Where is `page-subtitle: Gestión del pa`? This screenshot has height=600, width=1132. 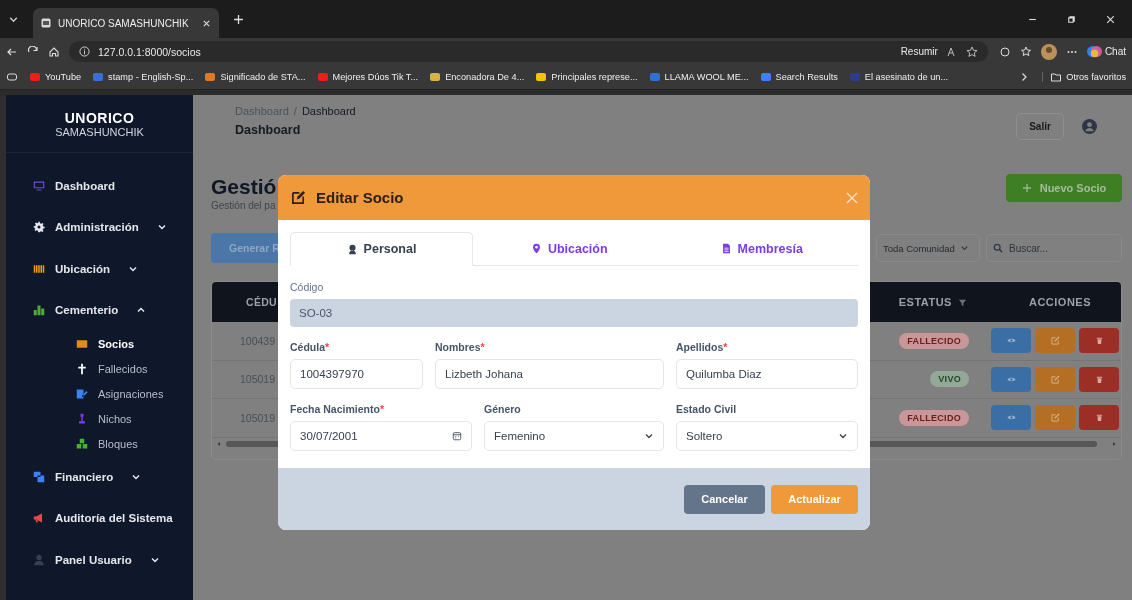 page-subtitle: Gestión del pa is located at coordinates (244, 205).